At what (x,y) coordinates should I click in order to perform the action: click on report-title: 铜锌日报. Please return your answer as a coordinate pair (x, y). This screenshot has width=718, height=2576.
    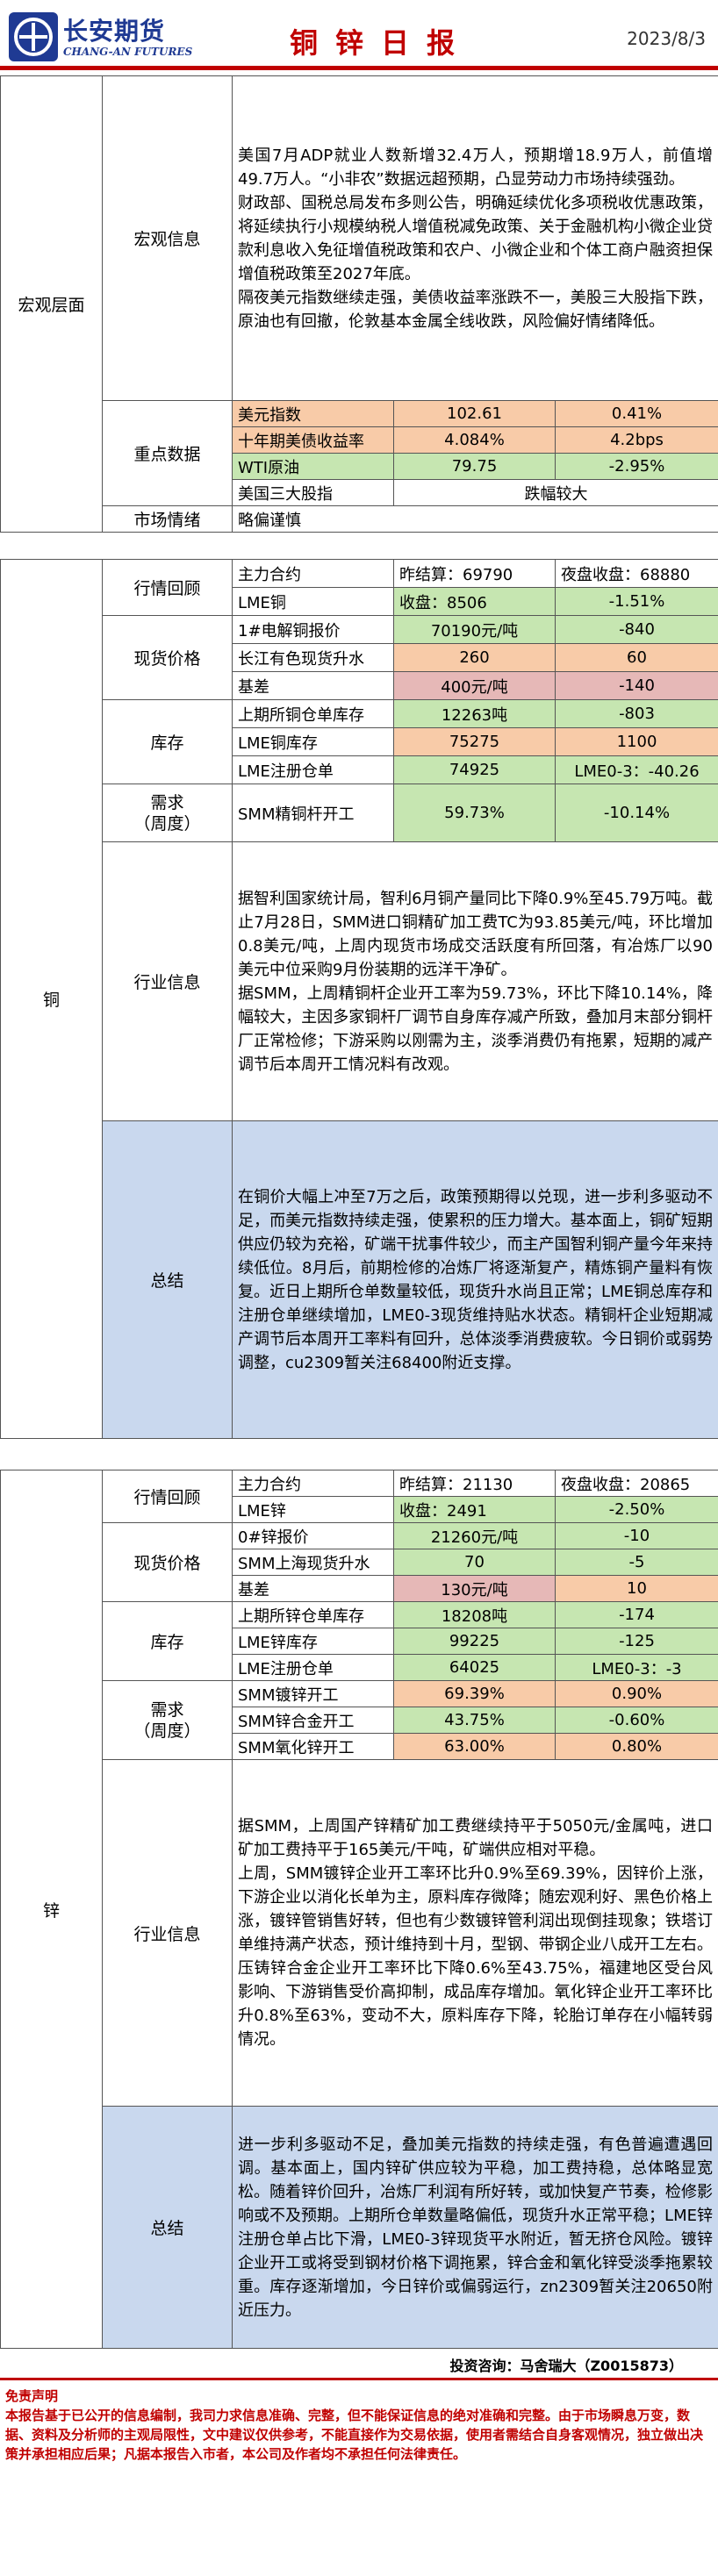
    Looking at the image, I should click on (381, 43).